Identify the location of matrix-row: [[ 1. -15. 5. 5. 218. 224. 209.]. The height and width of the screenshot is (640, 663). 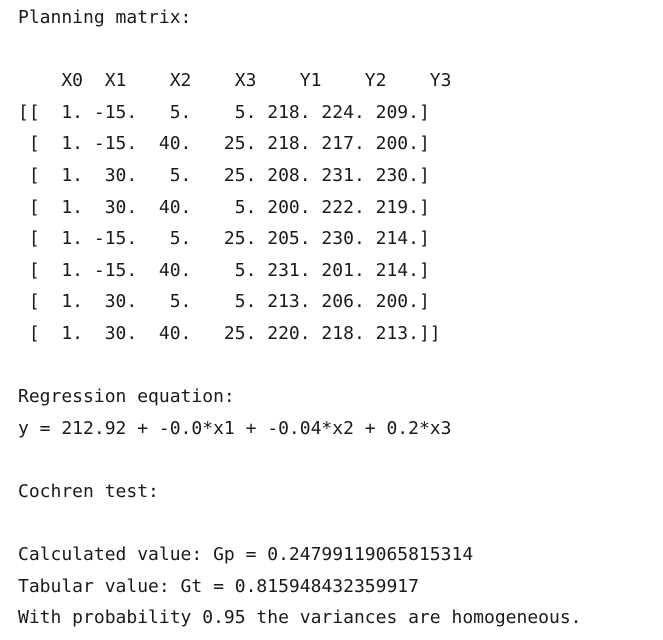
(224, 112).